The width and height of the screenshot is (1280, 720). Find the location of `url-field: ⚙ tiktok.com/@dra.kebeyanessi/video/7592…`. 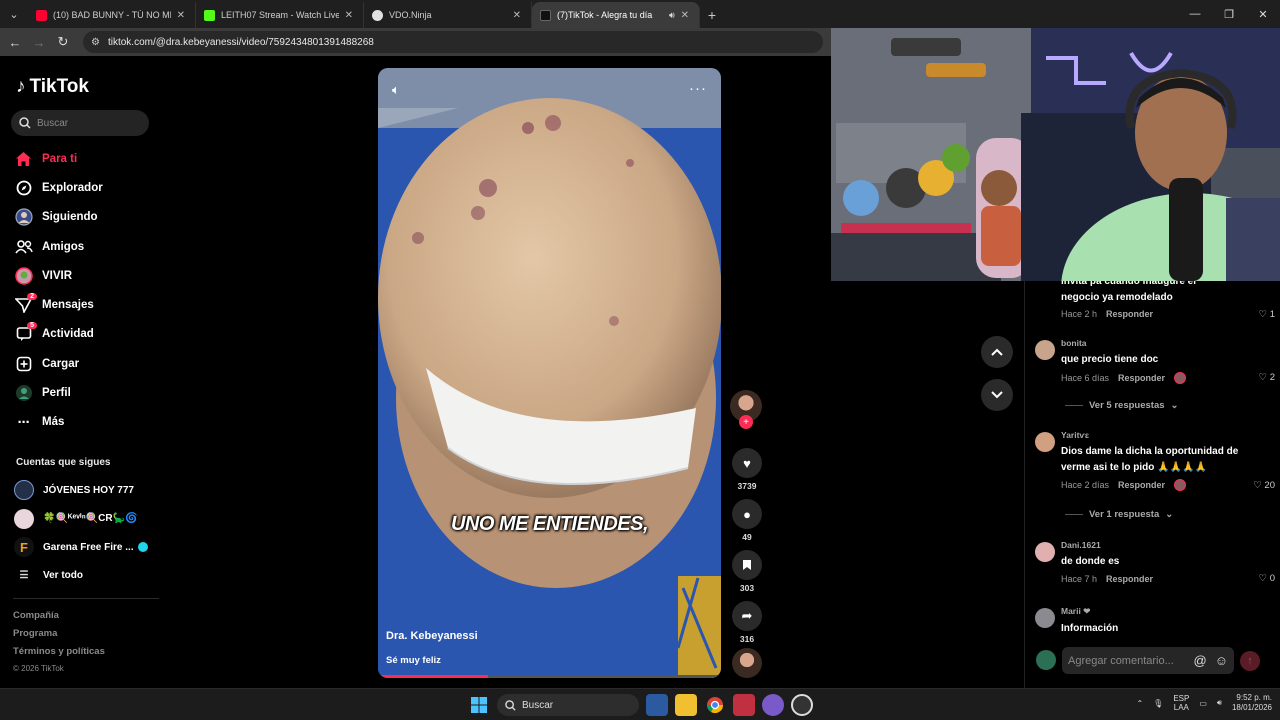

url-field: ⚙ tiktok.com/@dra.kebeyanessi/video/7592… is located at coordinates (453, 42).